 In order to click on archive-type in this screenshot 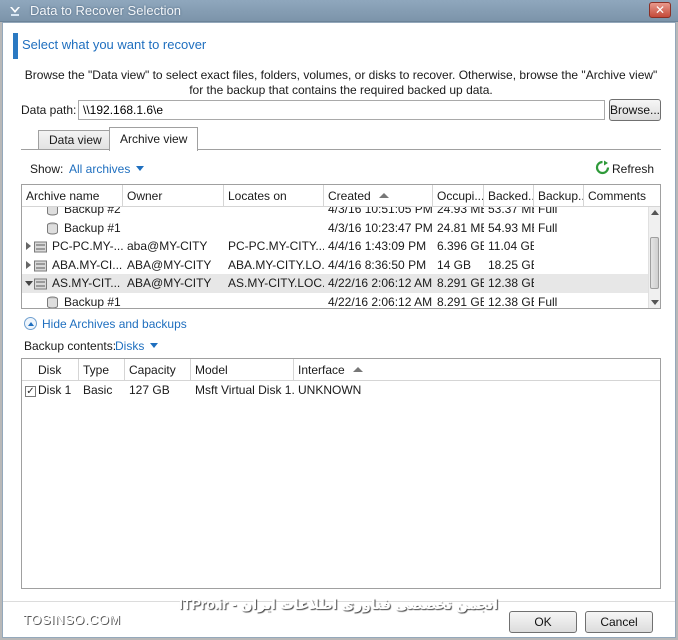, I will do `click(559, 246)`.